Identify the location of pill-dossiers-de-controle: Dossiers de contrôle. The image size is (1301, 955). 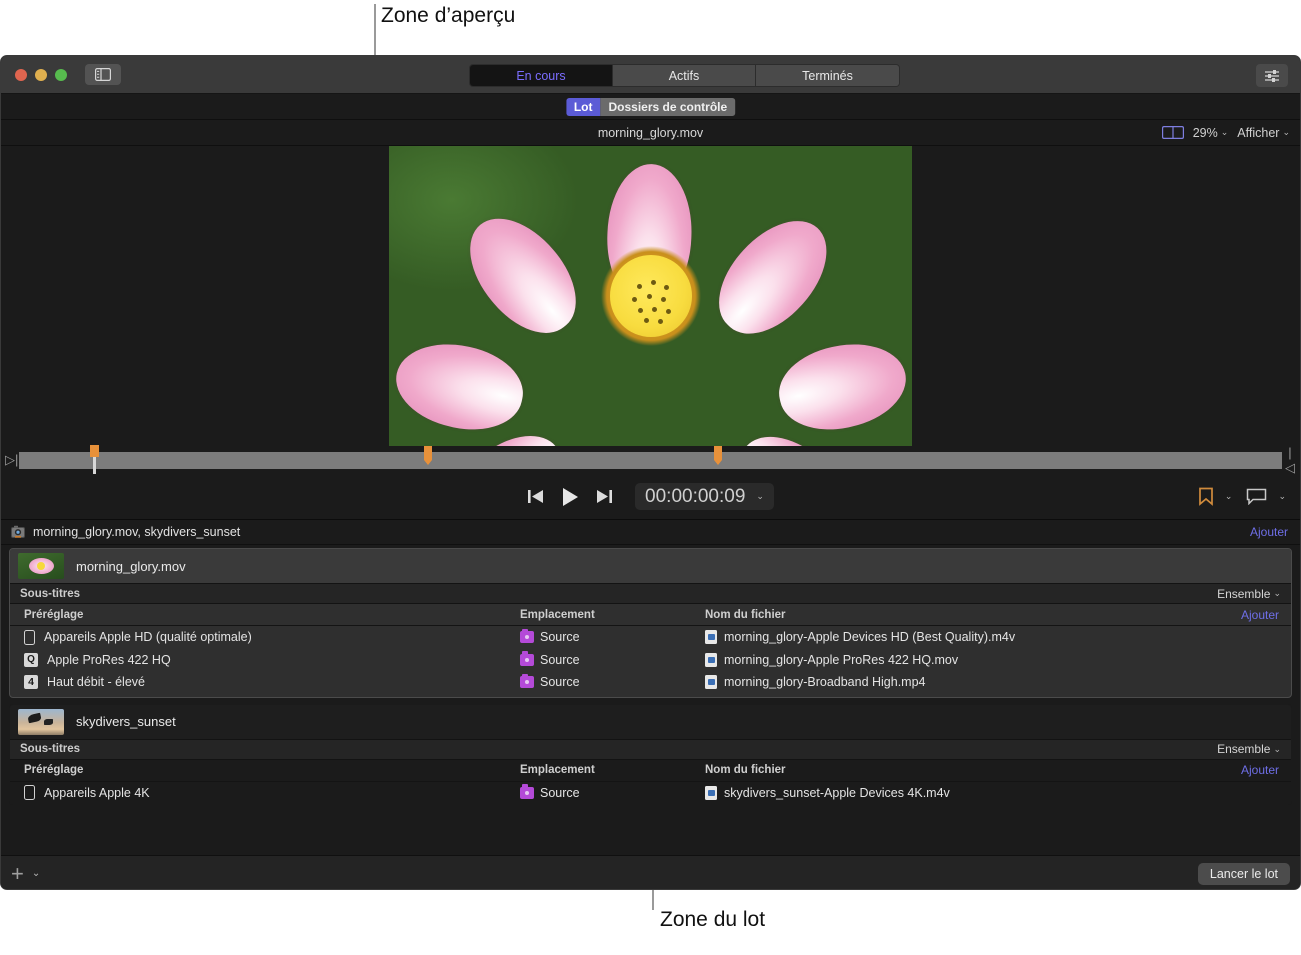
(668, 107).